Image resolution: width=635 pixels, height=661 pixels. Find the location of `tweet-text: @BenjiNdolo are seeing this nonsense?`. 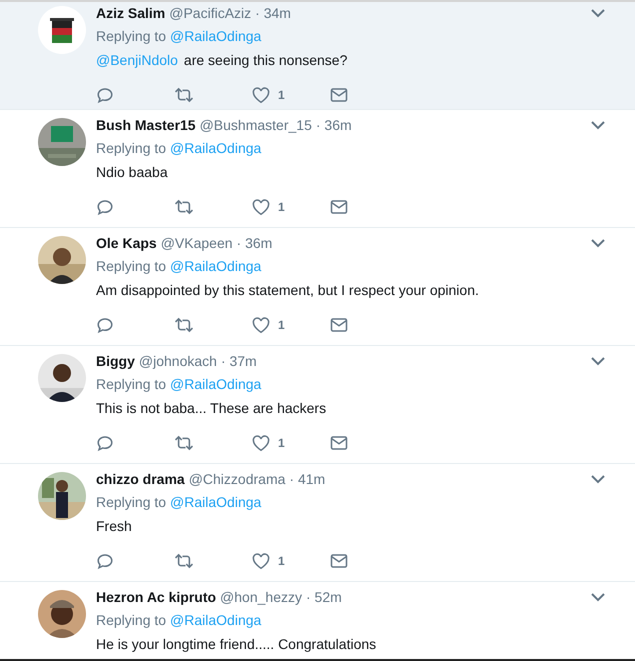

tweet-text: @BenjiNdolo are seeing this nonsense? is located at coordinates (222, 60).